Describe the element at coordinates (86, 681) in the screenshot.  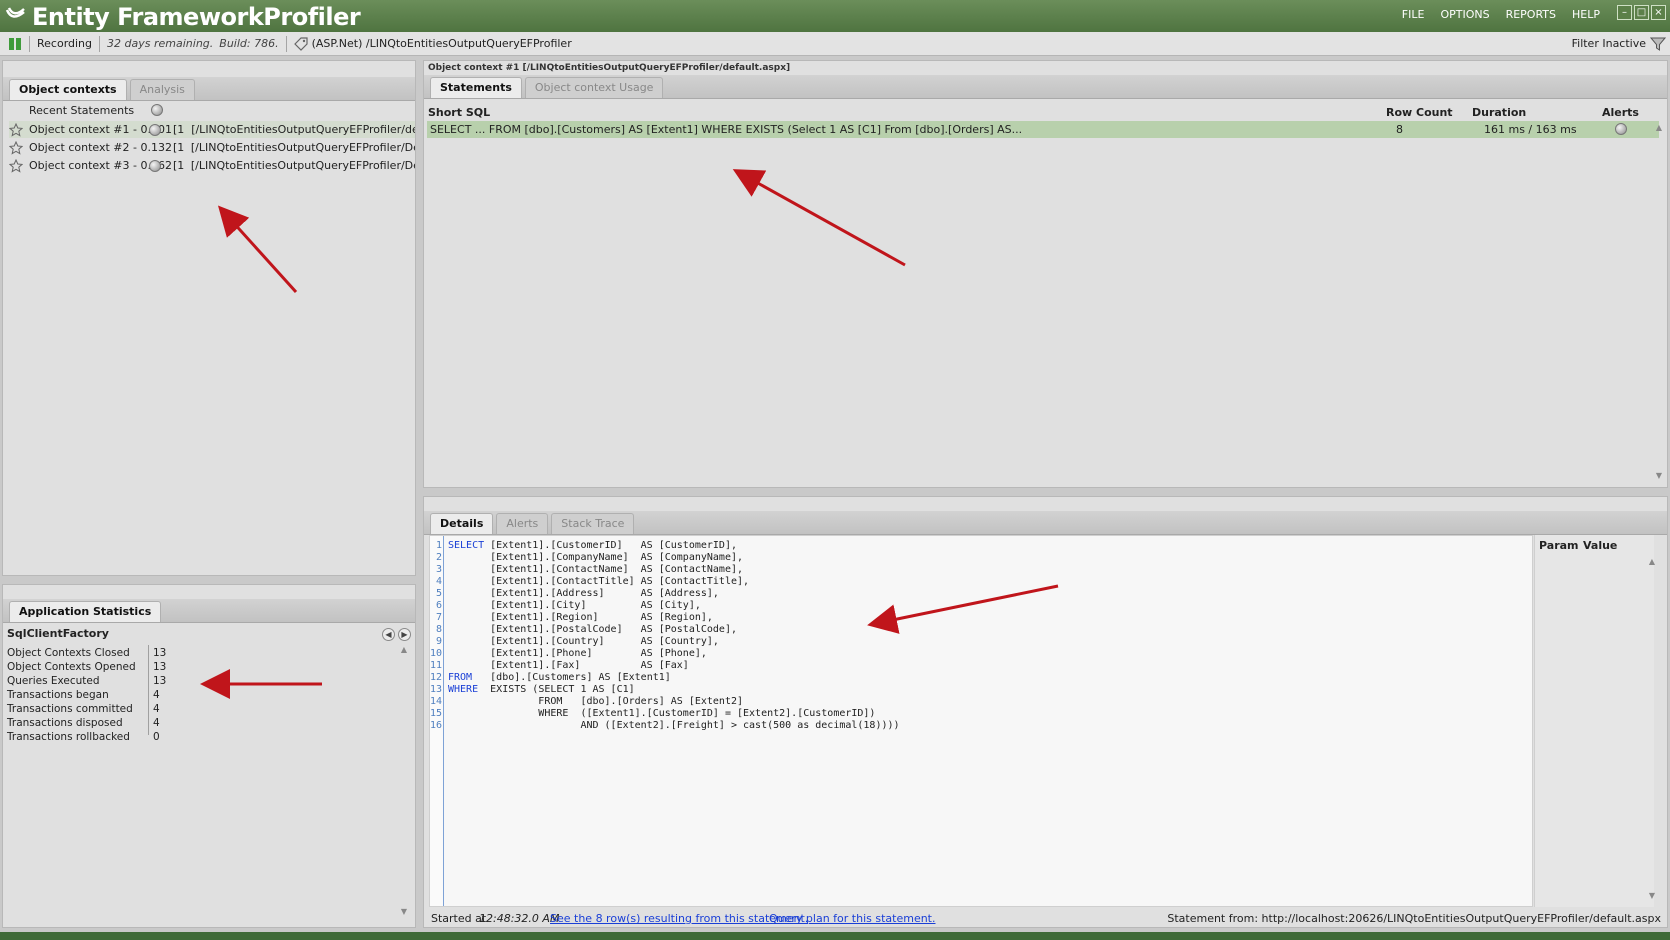
I see `stat-row: Queries Executed 13` at that location.